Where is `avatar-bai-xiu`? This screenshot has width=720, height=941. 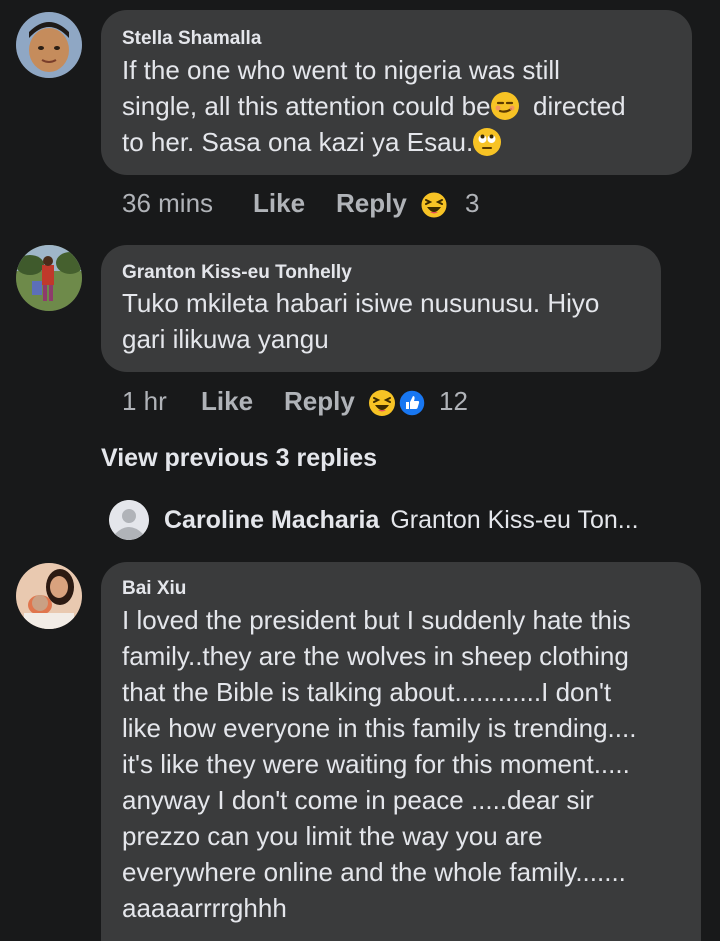 avatar-bai-xiu is located at coordinates (49, 596).